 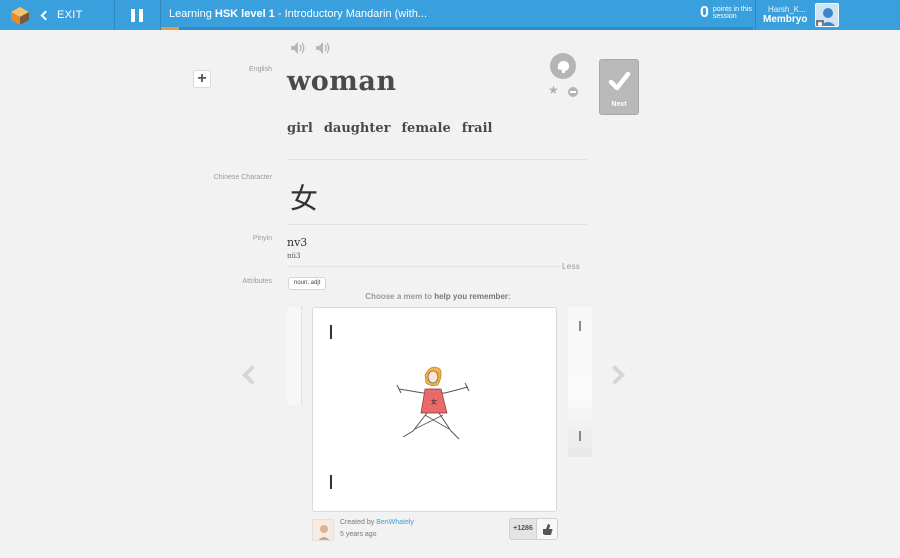 I want to click on pause-button, so click(x=137, y=15).